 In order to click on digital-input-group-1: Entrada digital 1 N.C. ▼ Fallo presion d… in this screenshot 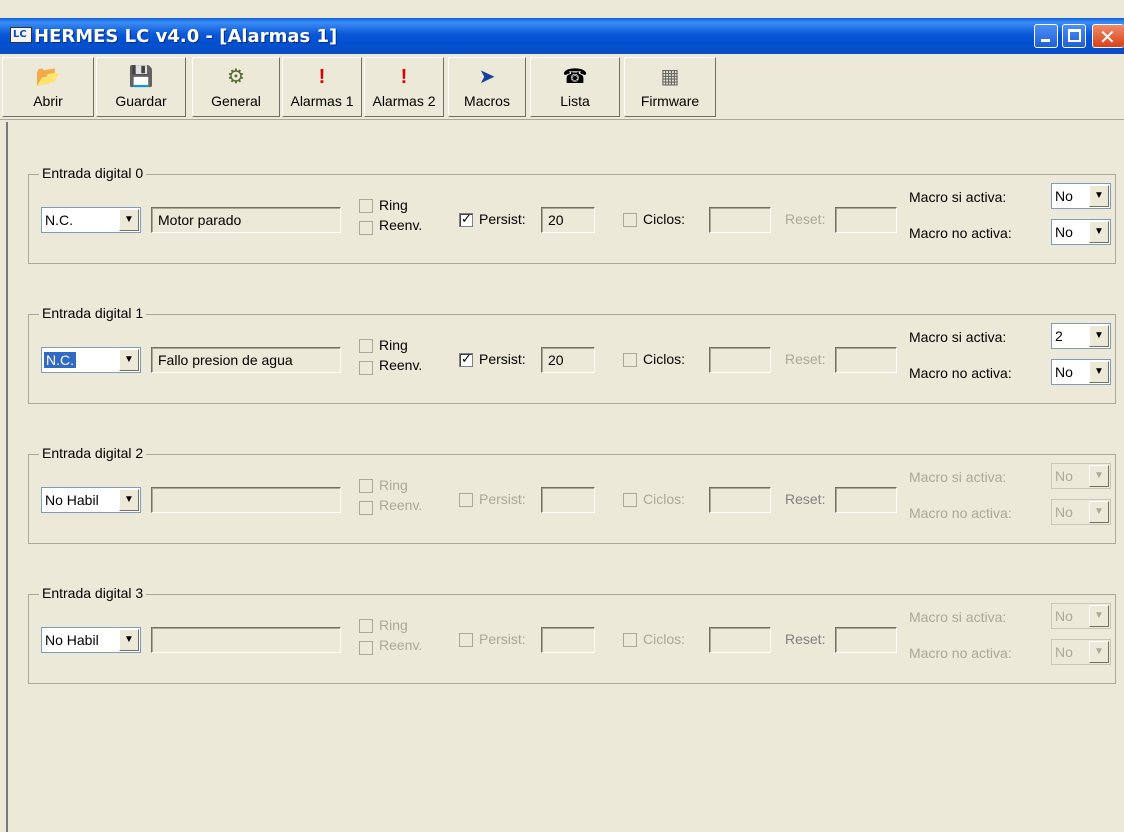, I will do `click(572, 354)`.